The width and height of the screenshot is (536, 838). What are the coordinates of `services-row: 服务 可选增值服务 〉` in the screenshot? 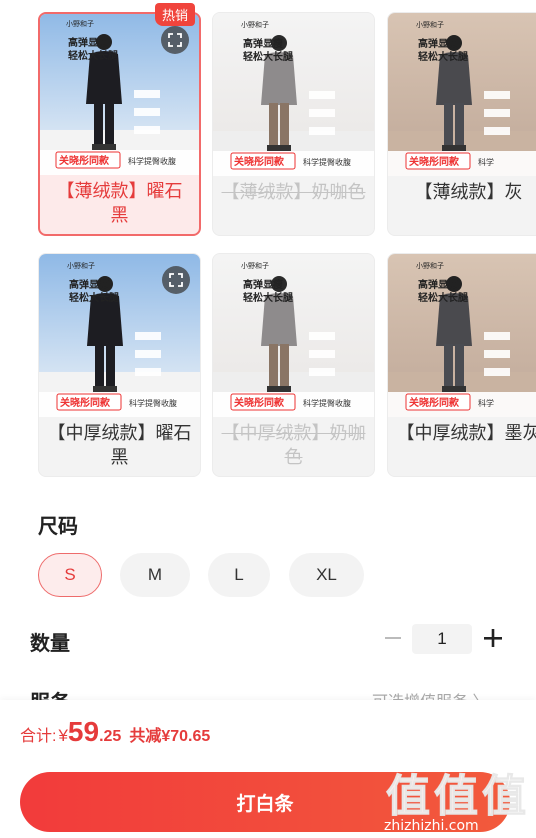 It's located at (268, 692).